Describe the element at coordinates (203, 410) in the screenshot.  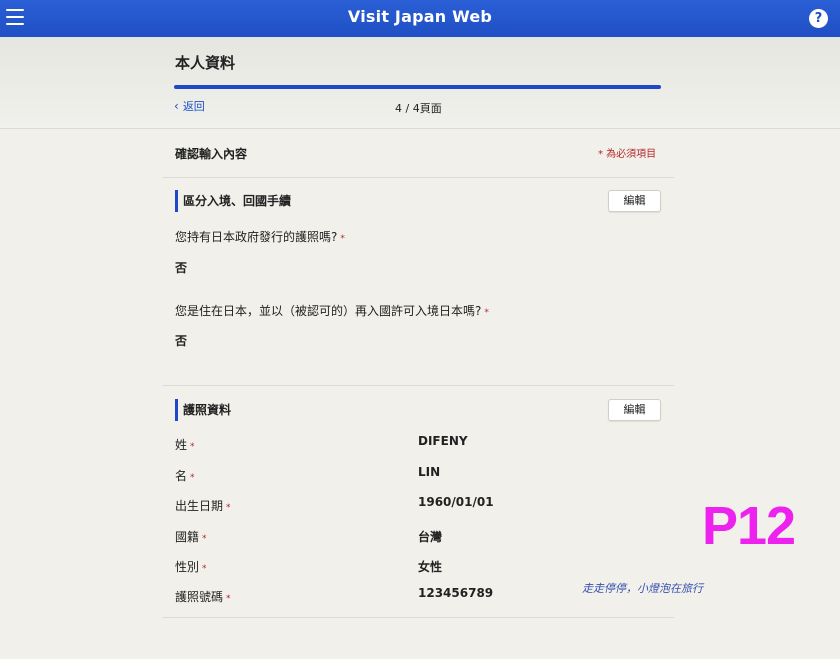
I see `section-title-passport: 護照資料` at that location.